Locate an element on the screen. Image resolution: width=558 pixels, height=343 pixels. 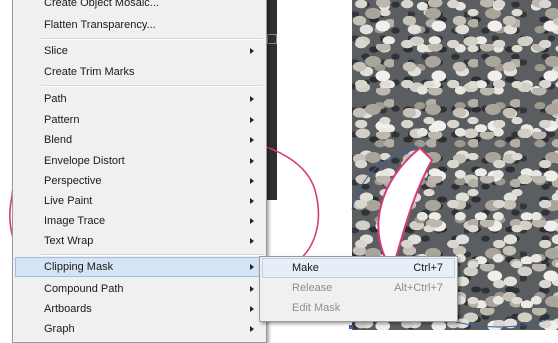
menu-item-label: Pattern is located at coordinates (62, 120).